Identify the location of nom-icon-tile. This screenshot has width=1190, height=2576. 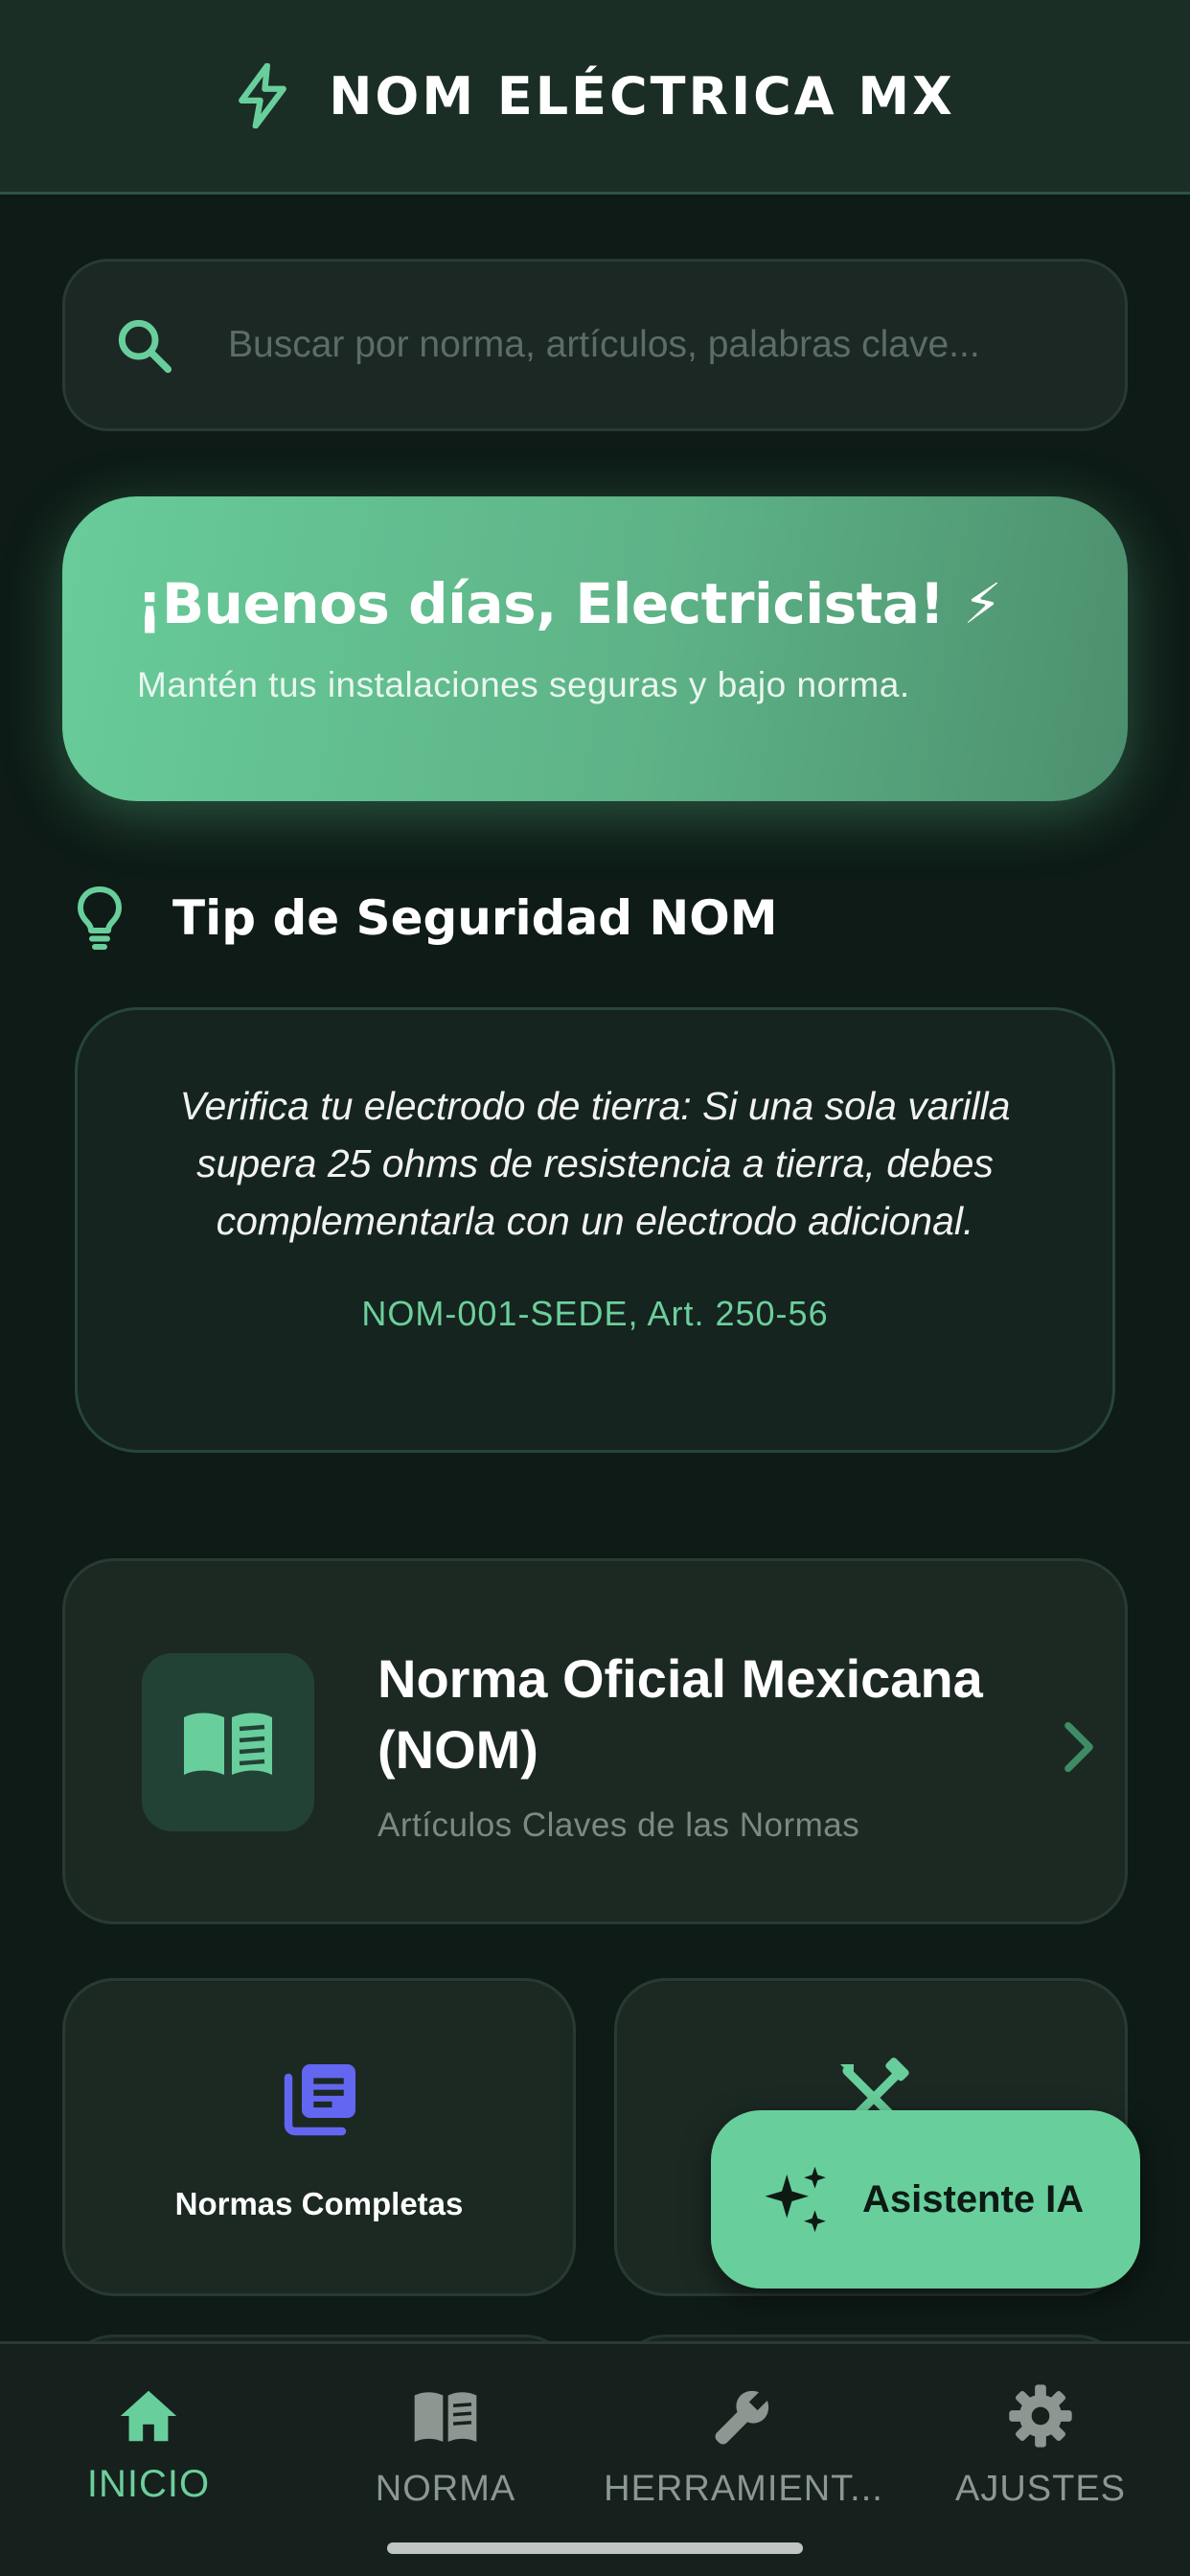
(228, 1742).